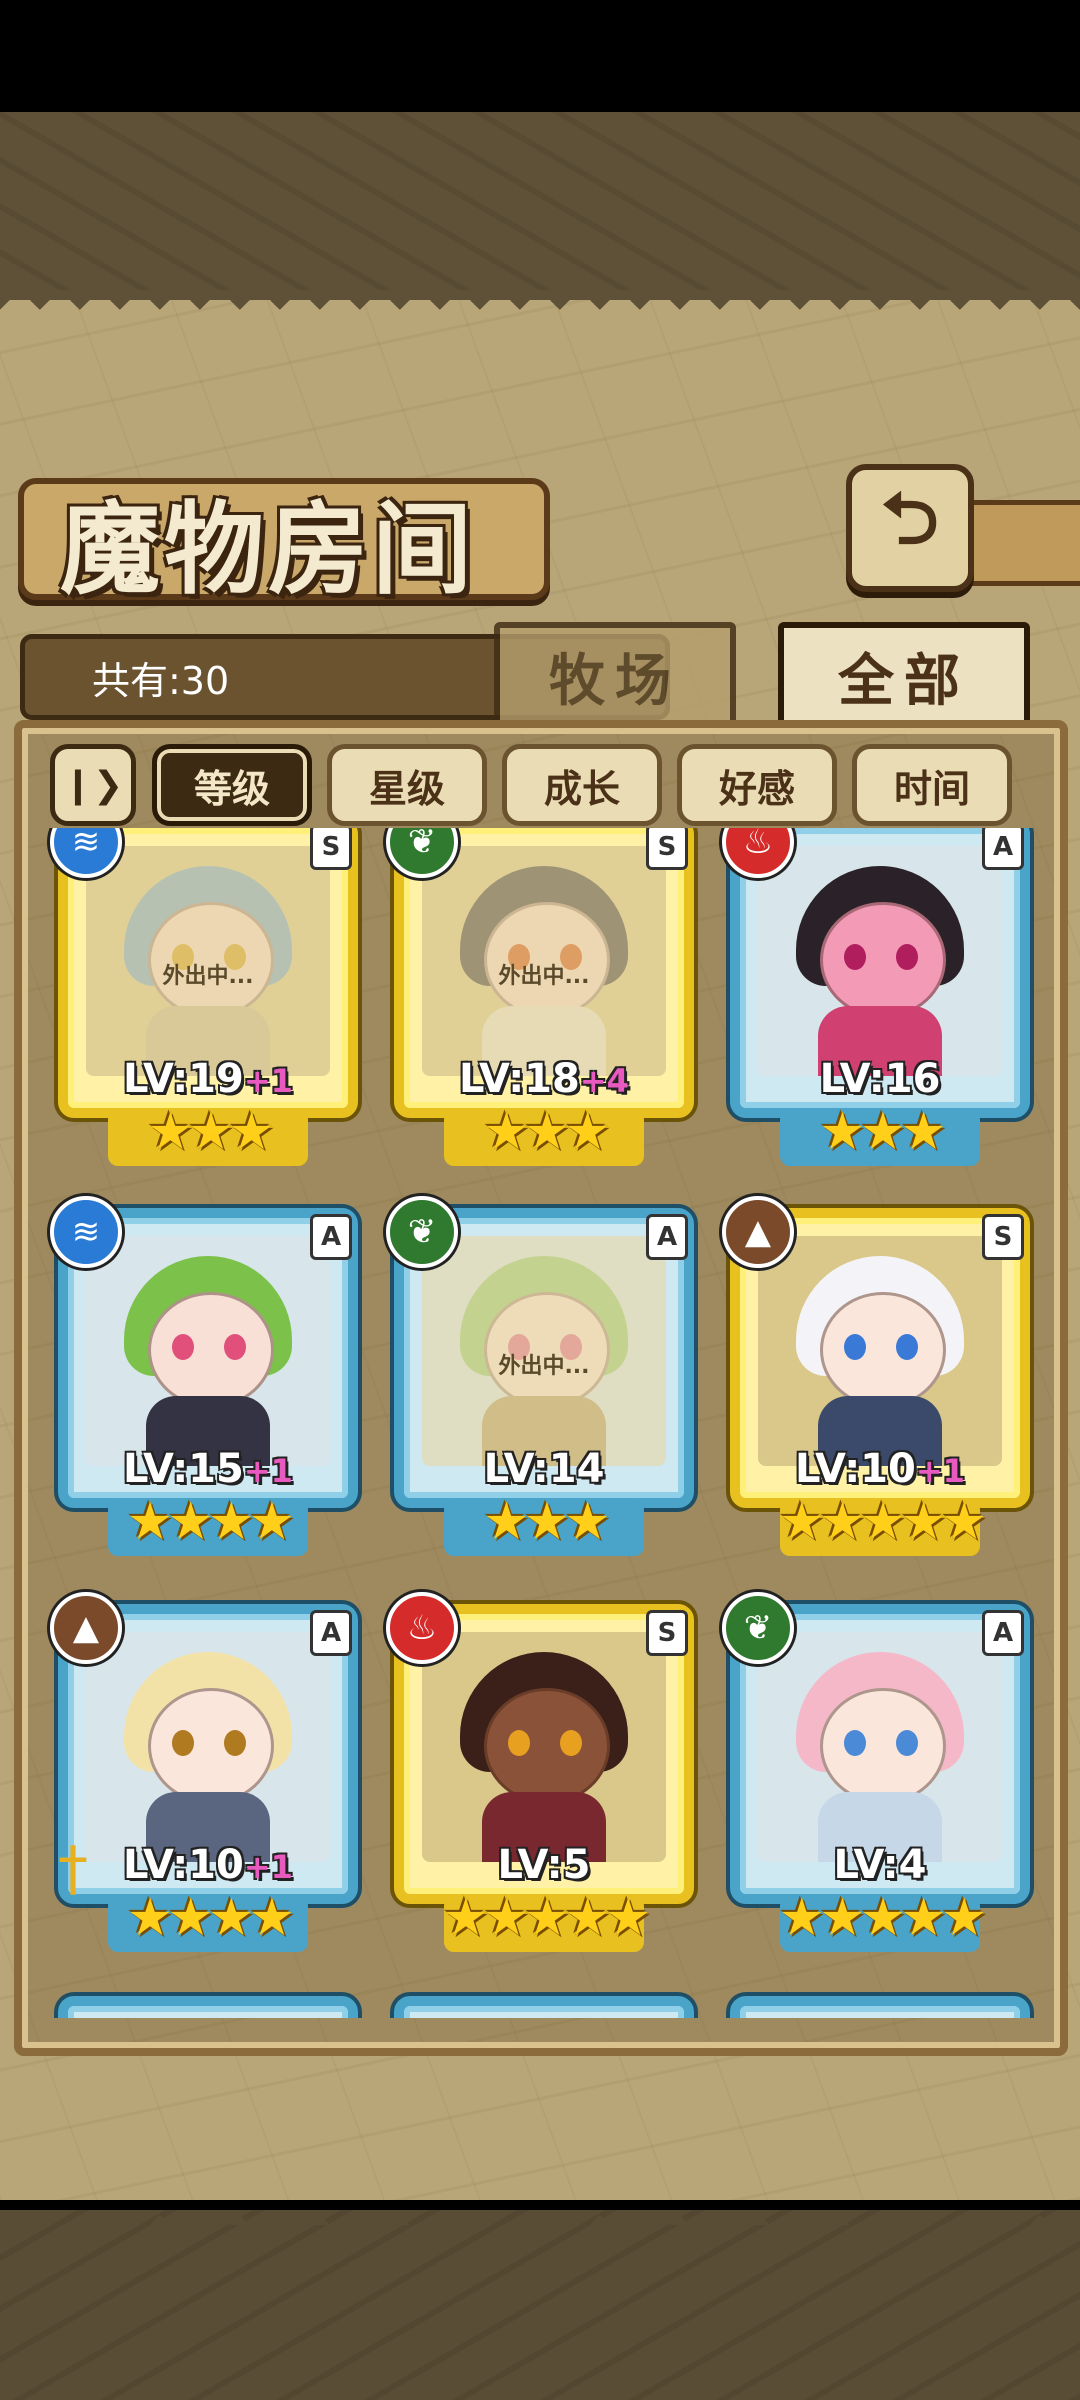 This screenshot has width=1080, height=2400. What do you see at coordinates (615, 676) in the screenshot?
I see `tab-farm: 牧场` at bounding box center [615, 676].